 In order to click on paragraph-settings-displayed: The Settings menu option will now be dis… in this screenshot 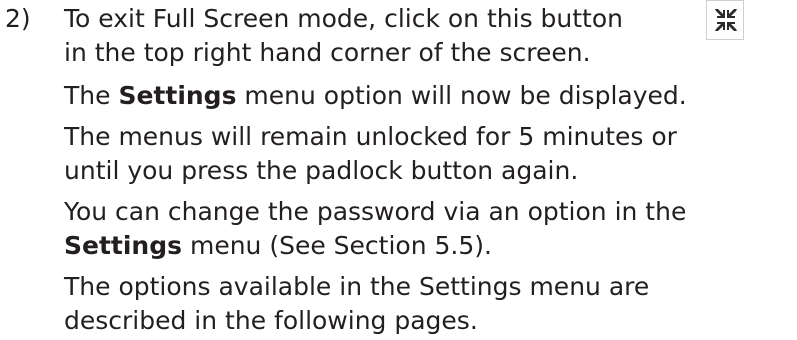, I will do `click(429, 96)`.